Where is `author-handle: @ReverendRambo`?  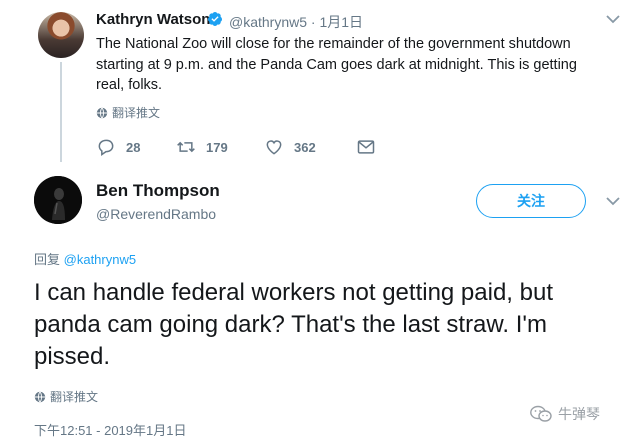
author-handle: @ReverendRambo is located at coordinates (156, 214).